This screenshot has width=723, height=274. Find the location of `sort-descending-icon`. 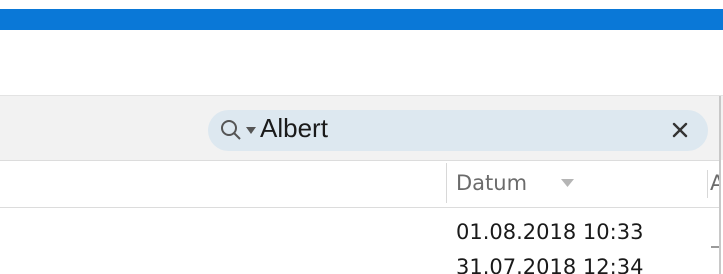

sort-descending-icon is located at coordinates (567, 183).